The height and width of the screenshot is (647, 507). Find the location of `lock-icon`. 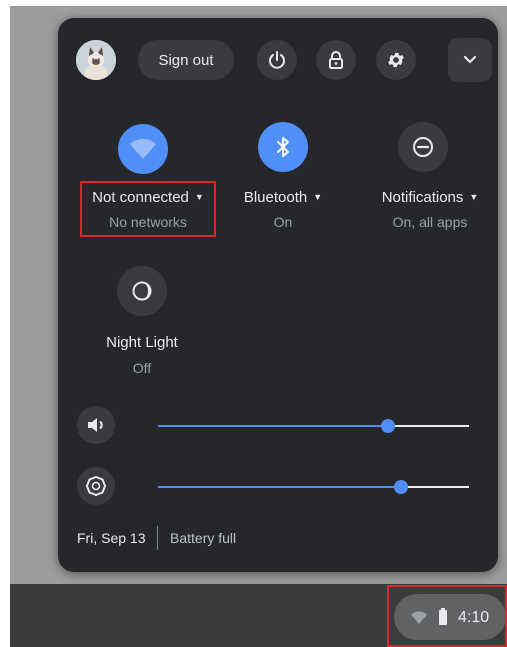

lock-icon is located at coordinates (336, 60).